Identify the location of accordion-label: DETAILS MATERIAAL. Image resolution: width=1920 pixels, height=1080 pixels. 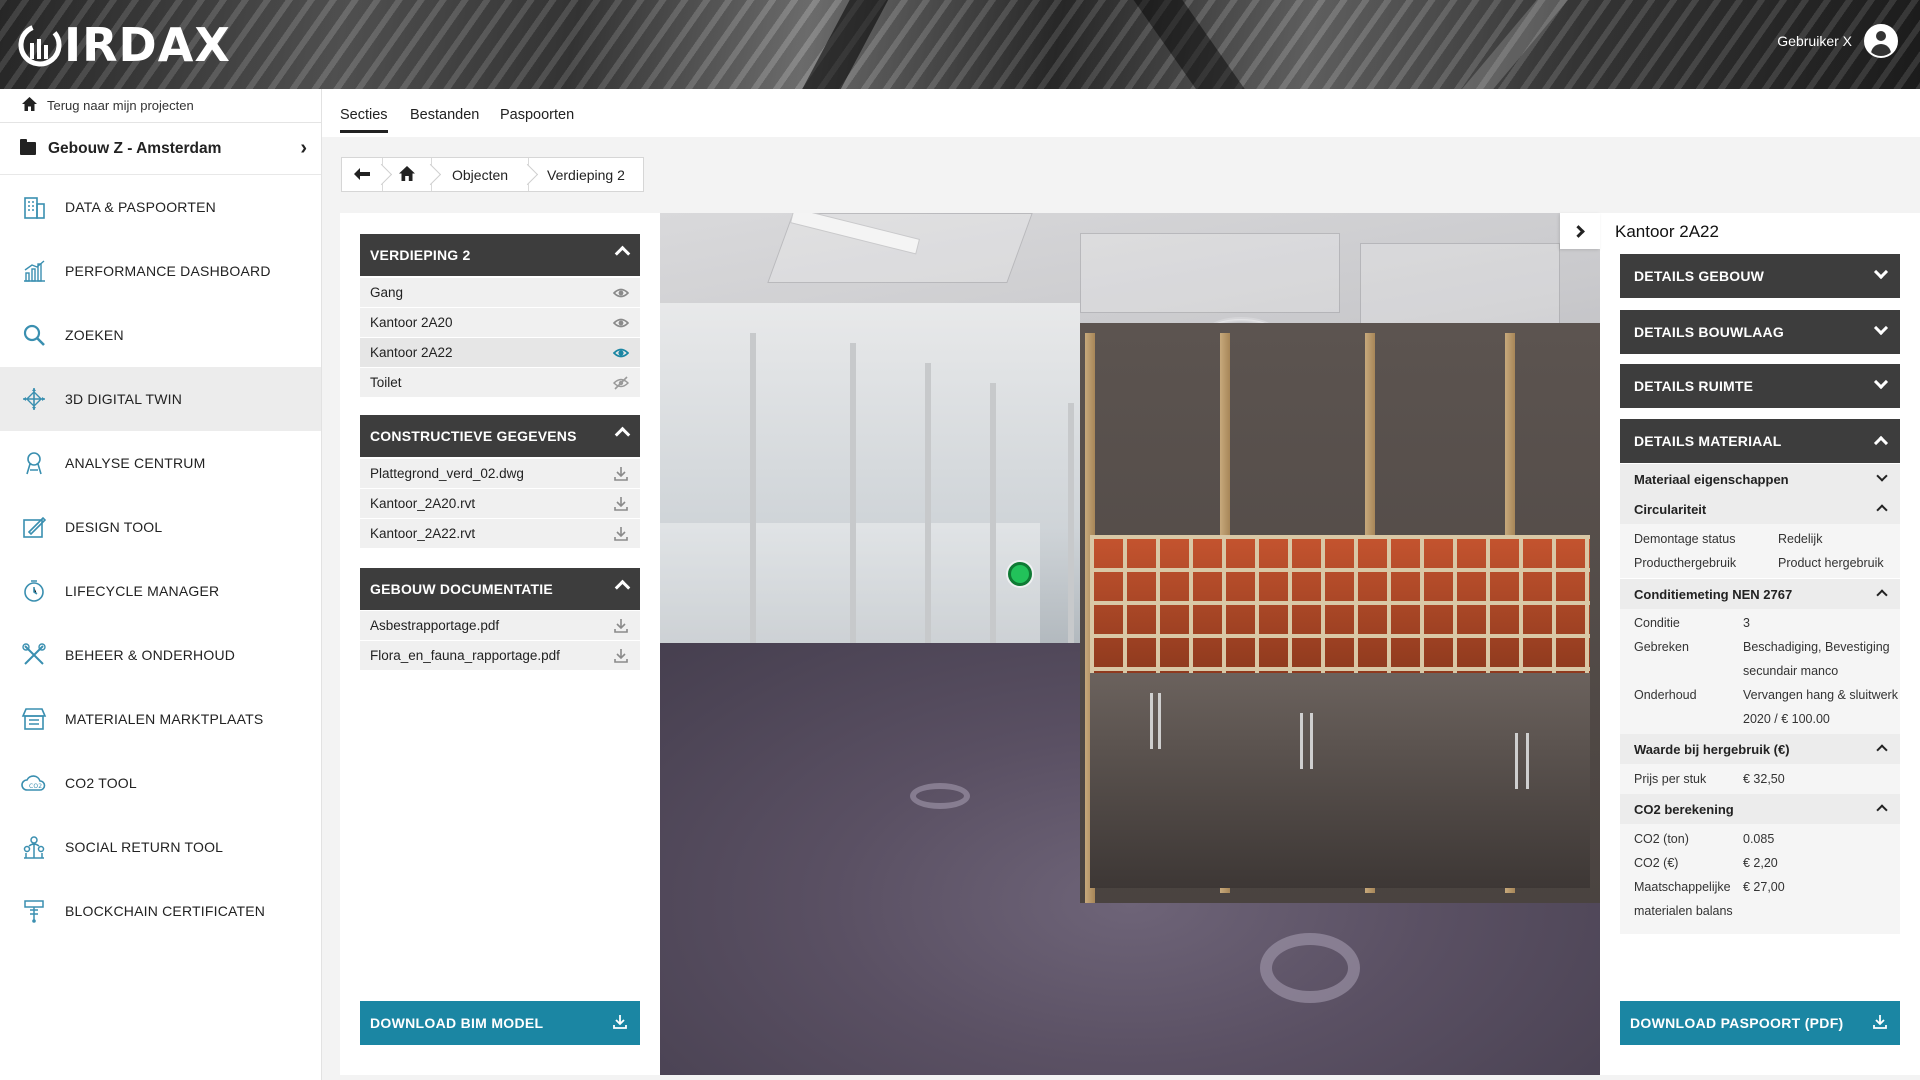
(1708, 441).